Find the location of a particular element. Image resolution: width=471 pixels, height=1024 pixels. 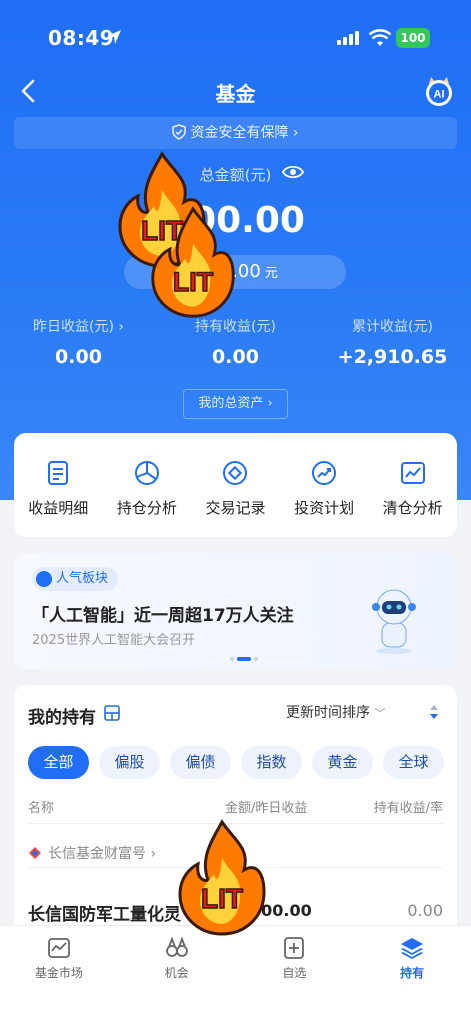

cumulative-profit: 累计收益(元) +2,910.65 is located at coordinates (392, 342).